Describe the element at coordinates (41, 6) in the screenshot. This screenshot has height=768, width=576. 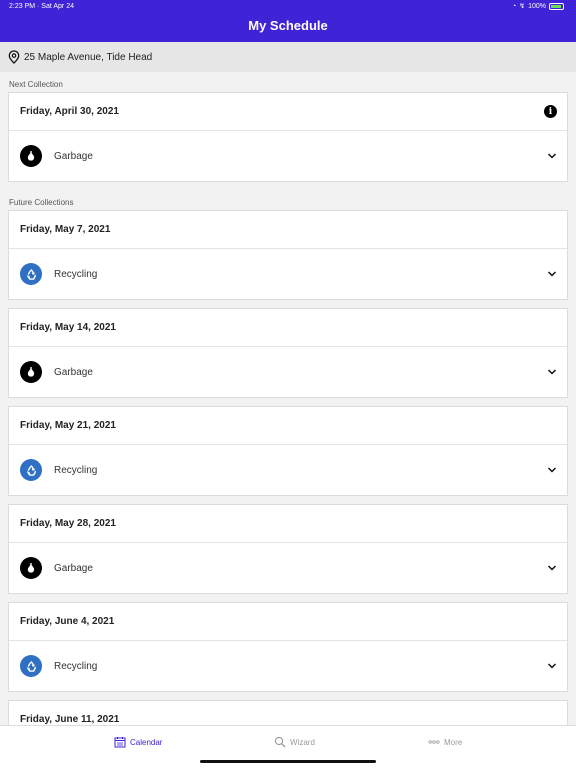
I see `status-time-date: 2:23 PM · Sat Apr 24` at that location.